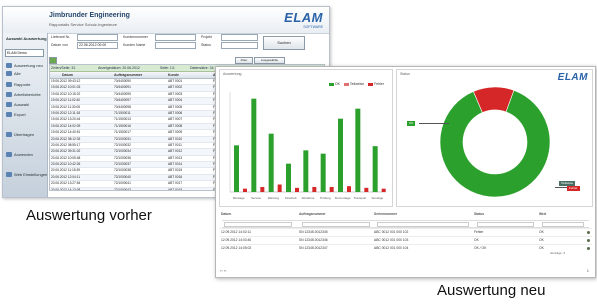  I want to click on table-cell: ABC 0012 001 000 102, so click(391, 232).